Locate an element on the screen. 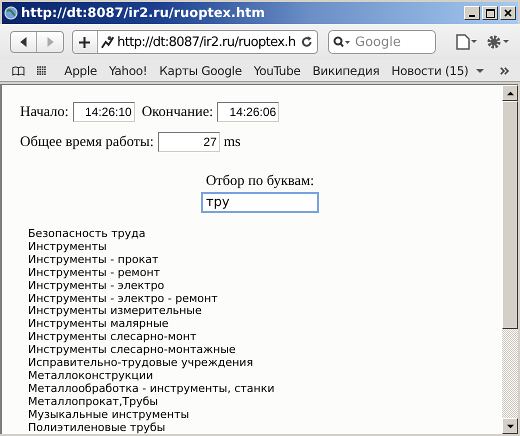  page-icon is located at coordinates (467, 42).